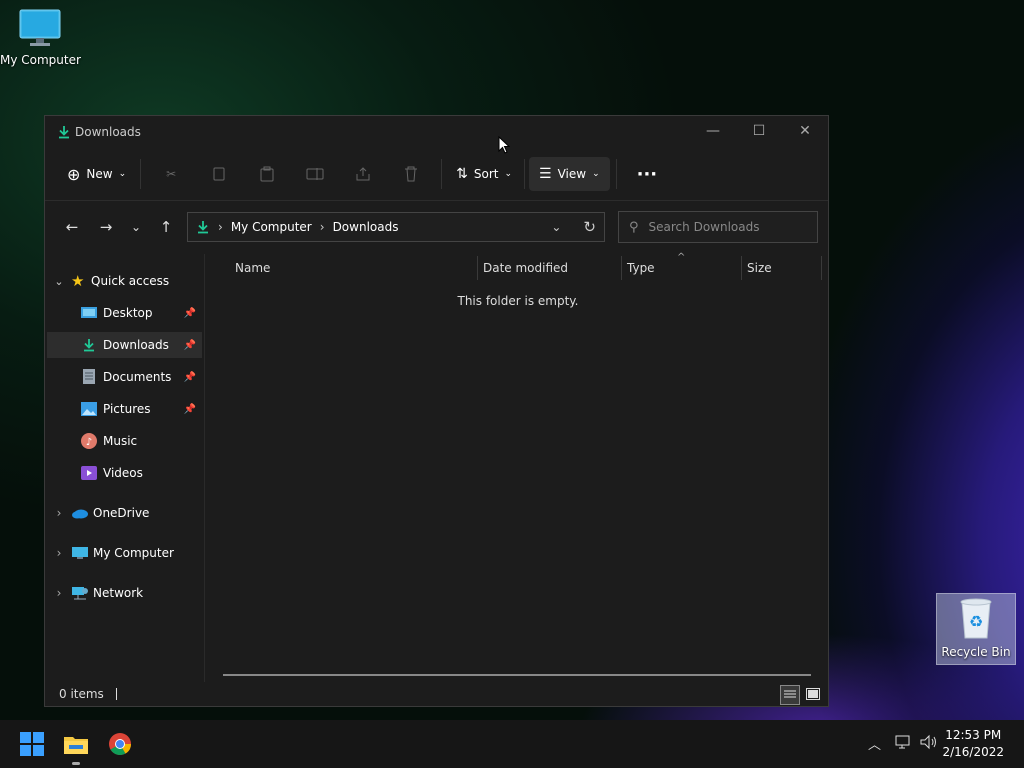  I want to click on network-status-icon, so click(903, 744).